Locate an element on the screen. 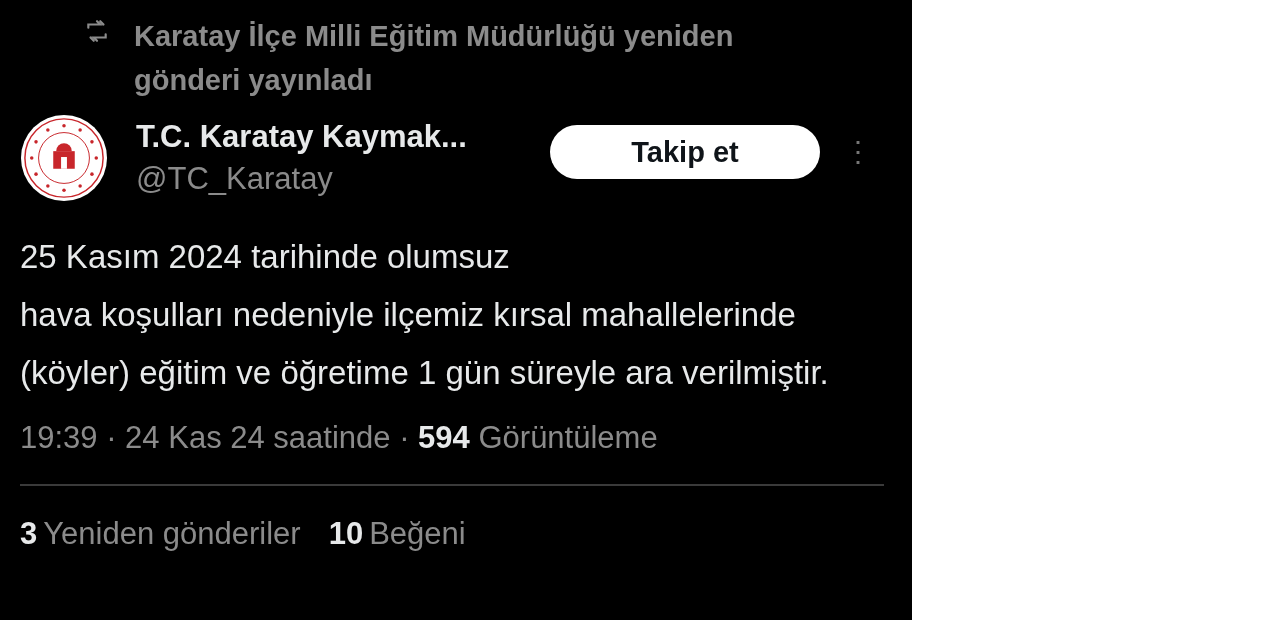 This screenshot has width=1280, height=620. stat-label: Beğeni is located at coordinates (417, 533).